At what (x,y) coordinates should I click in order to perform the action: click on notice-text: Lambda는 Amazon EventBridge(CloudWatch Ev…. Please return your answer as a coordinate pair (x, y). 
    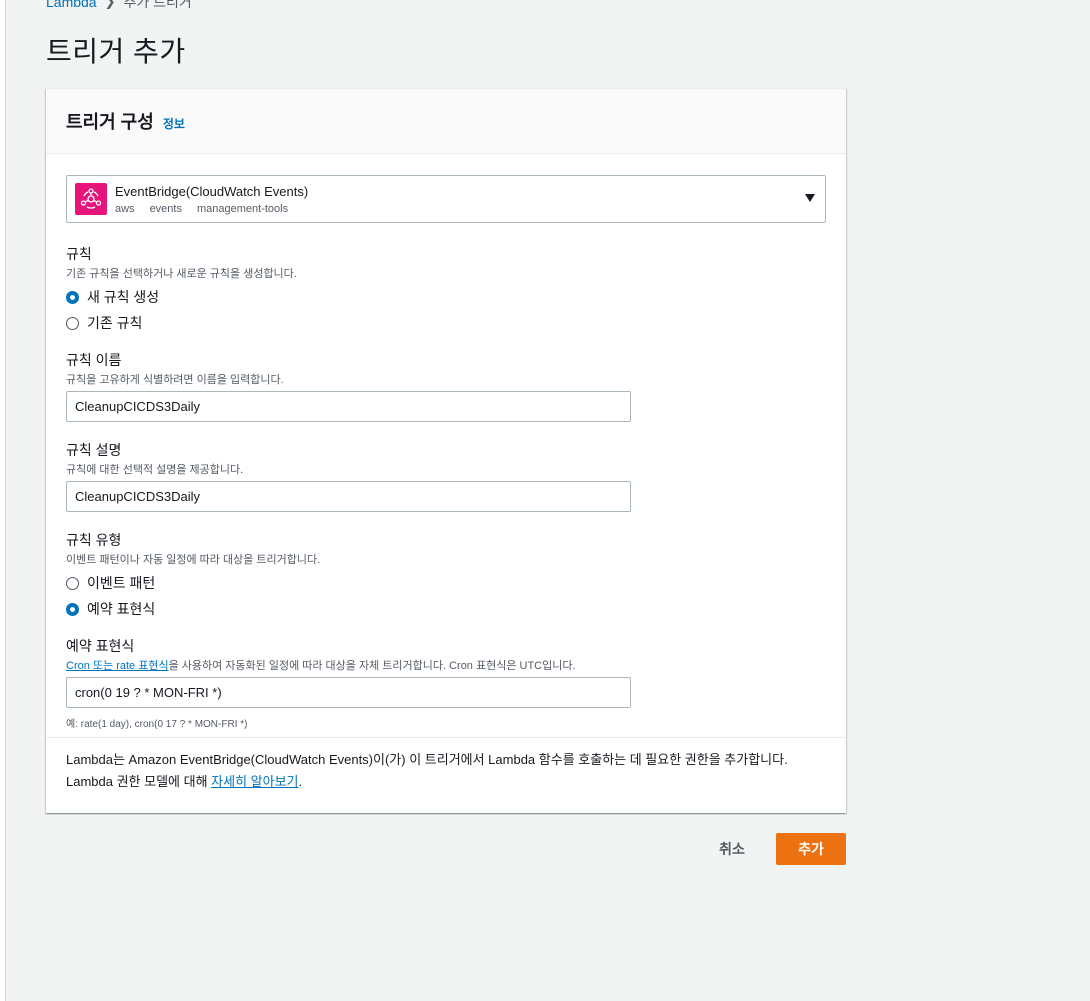
    Looking at the image, I should click on (427, 770).